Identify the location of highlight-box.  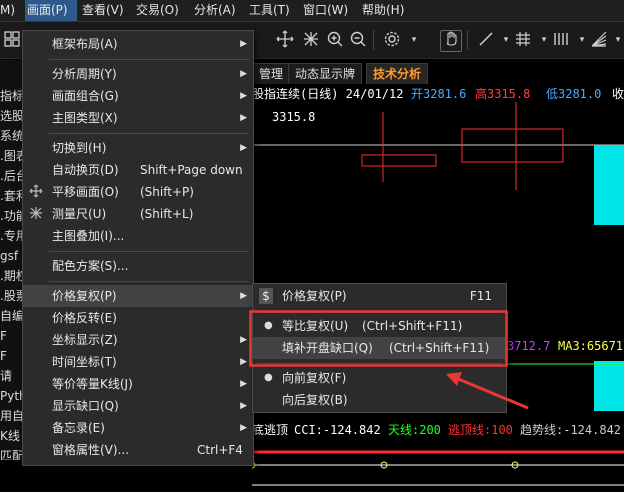
(378, 338).